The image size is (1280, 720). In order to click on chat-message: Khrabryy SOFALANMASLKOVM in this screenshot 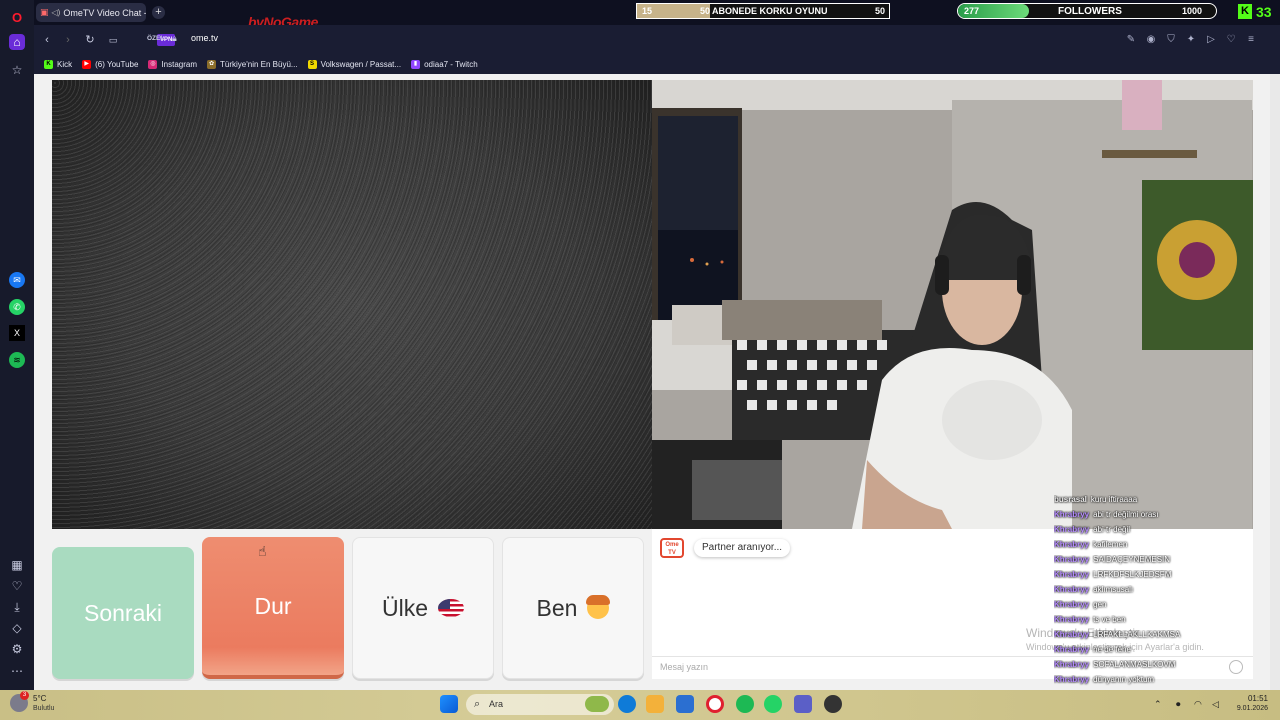, I will do `click(1154, 667)`.